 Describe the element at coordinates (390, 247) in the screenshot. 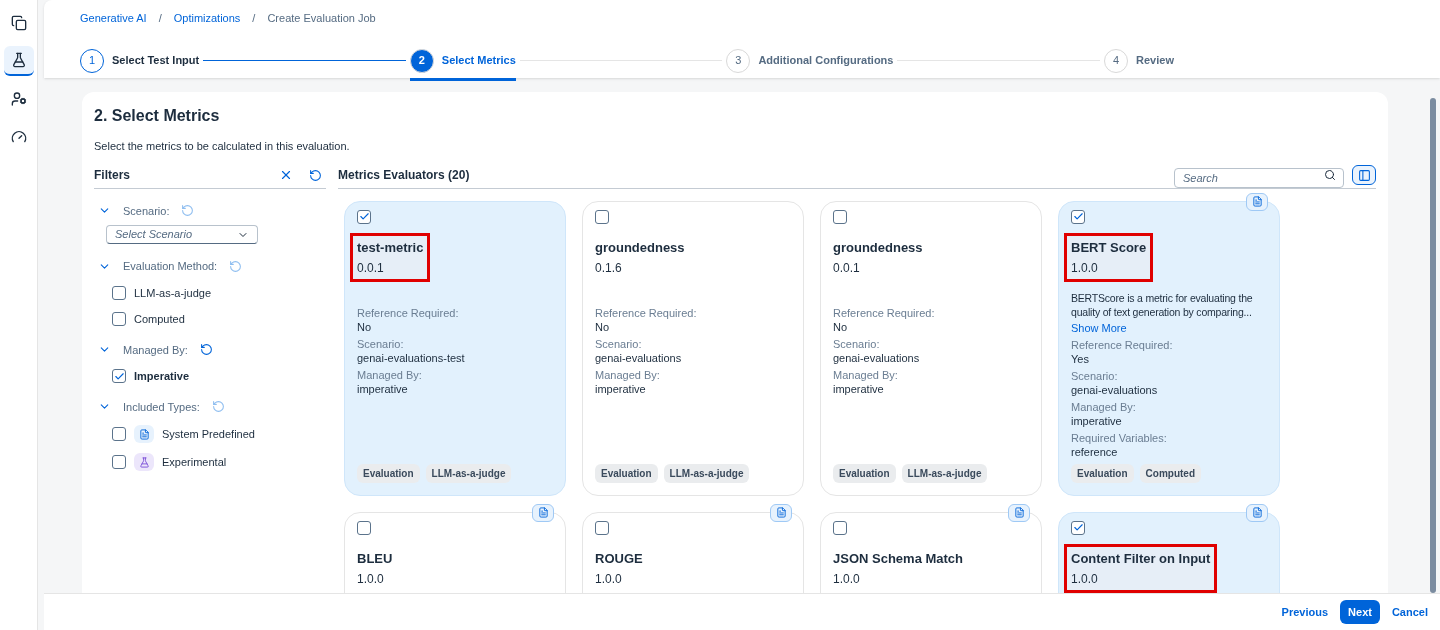

I see `metric-name: test-metric` at that location.